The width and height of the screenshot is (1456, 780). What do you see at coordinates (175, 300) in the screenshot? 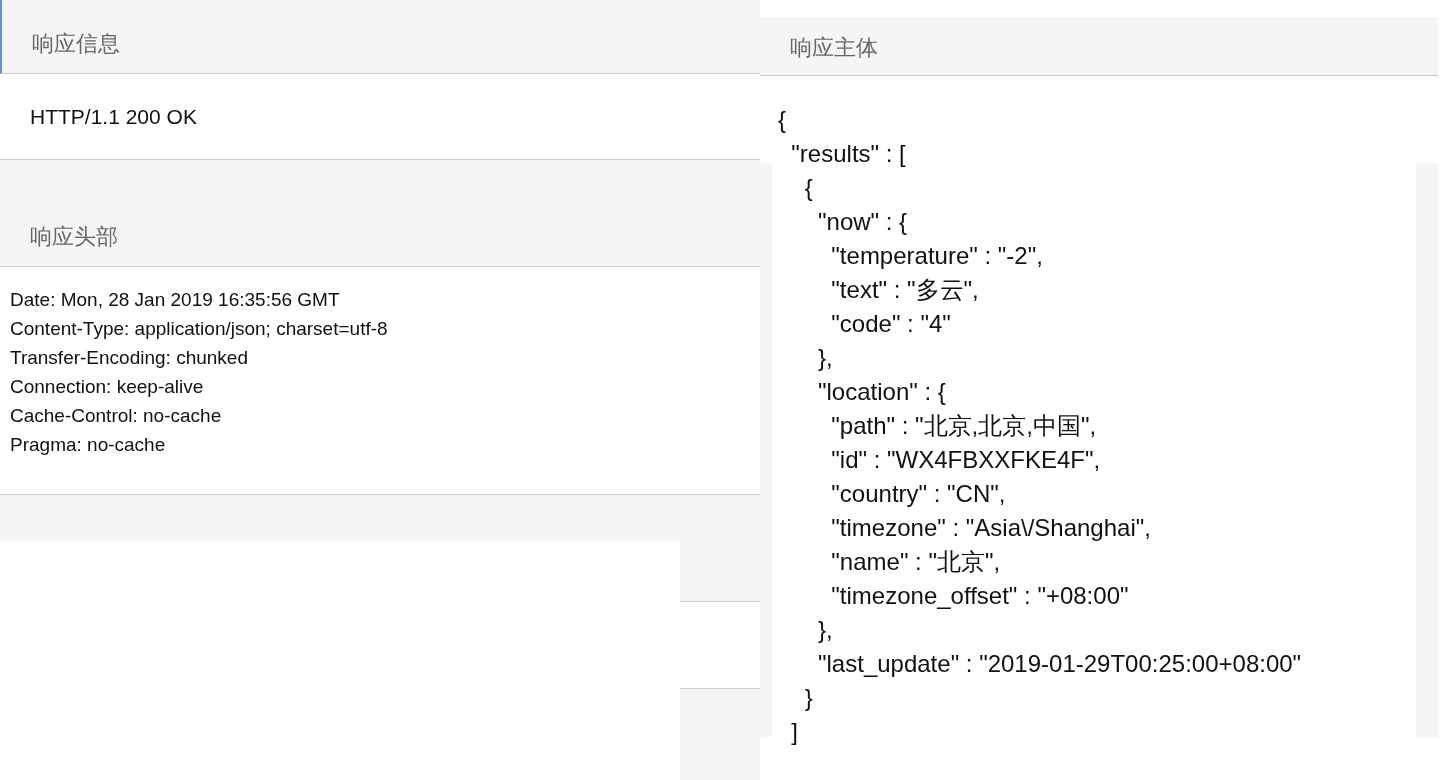
I see `header-line: Date: Mon, 28 Jan 2019 16:35:56 GMT` at bounding box center [175, 300].